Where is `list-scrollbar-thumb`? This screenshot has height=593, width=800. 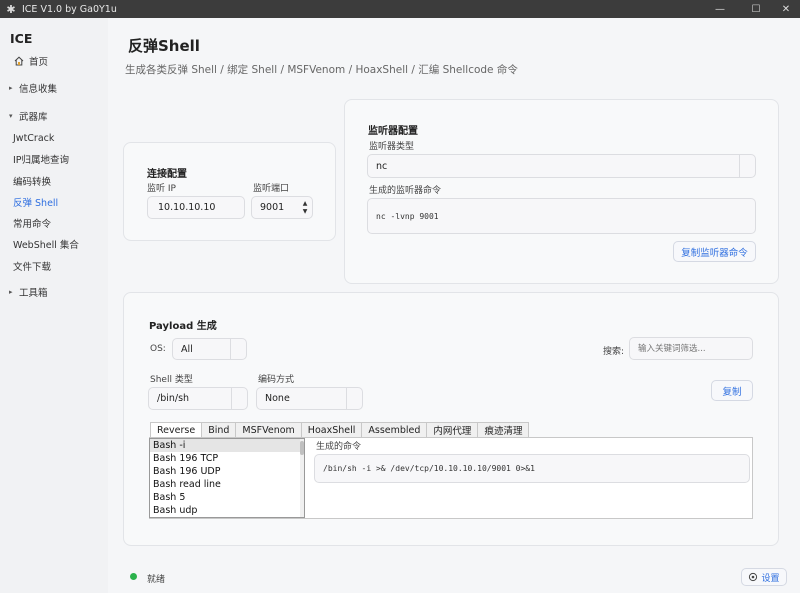
list-scrollbar-thumb is located at coordinates (302, 448).